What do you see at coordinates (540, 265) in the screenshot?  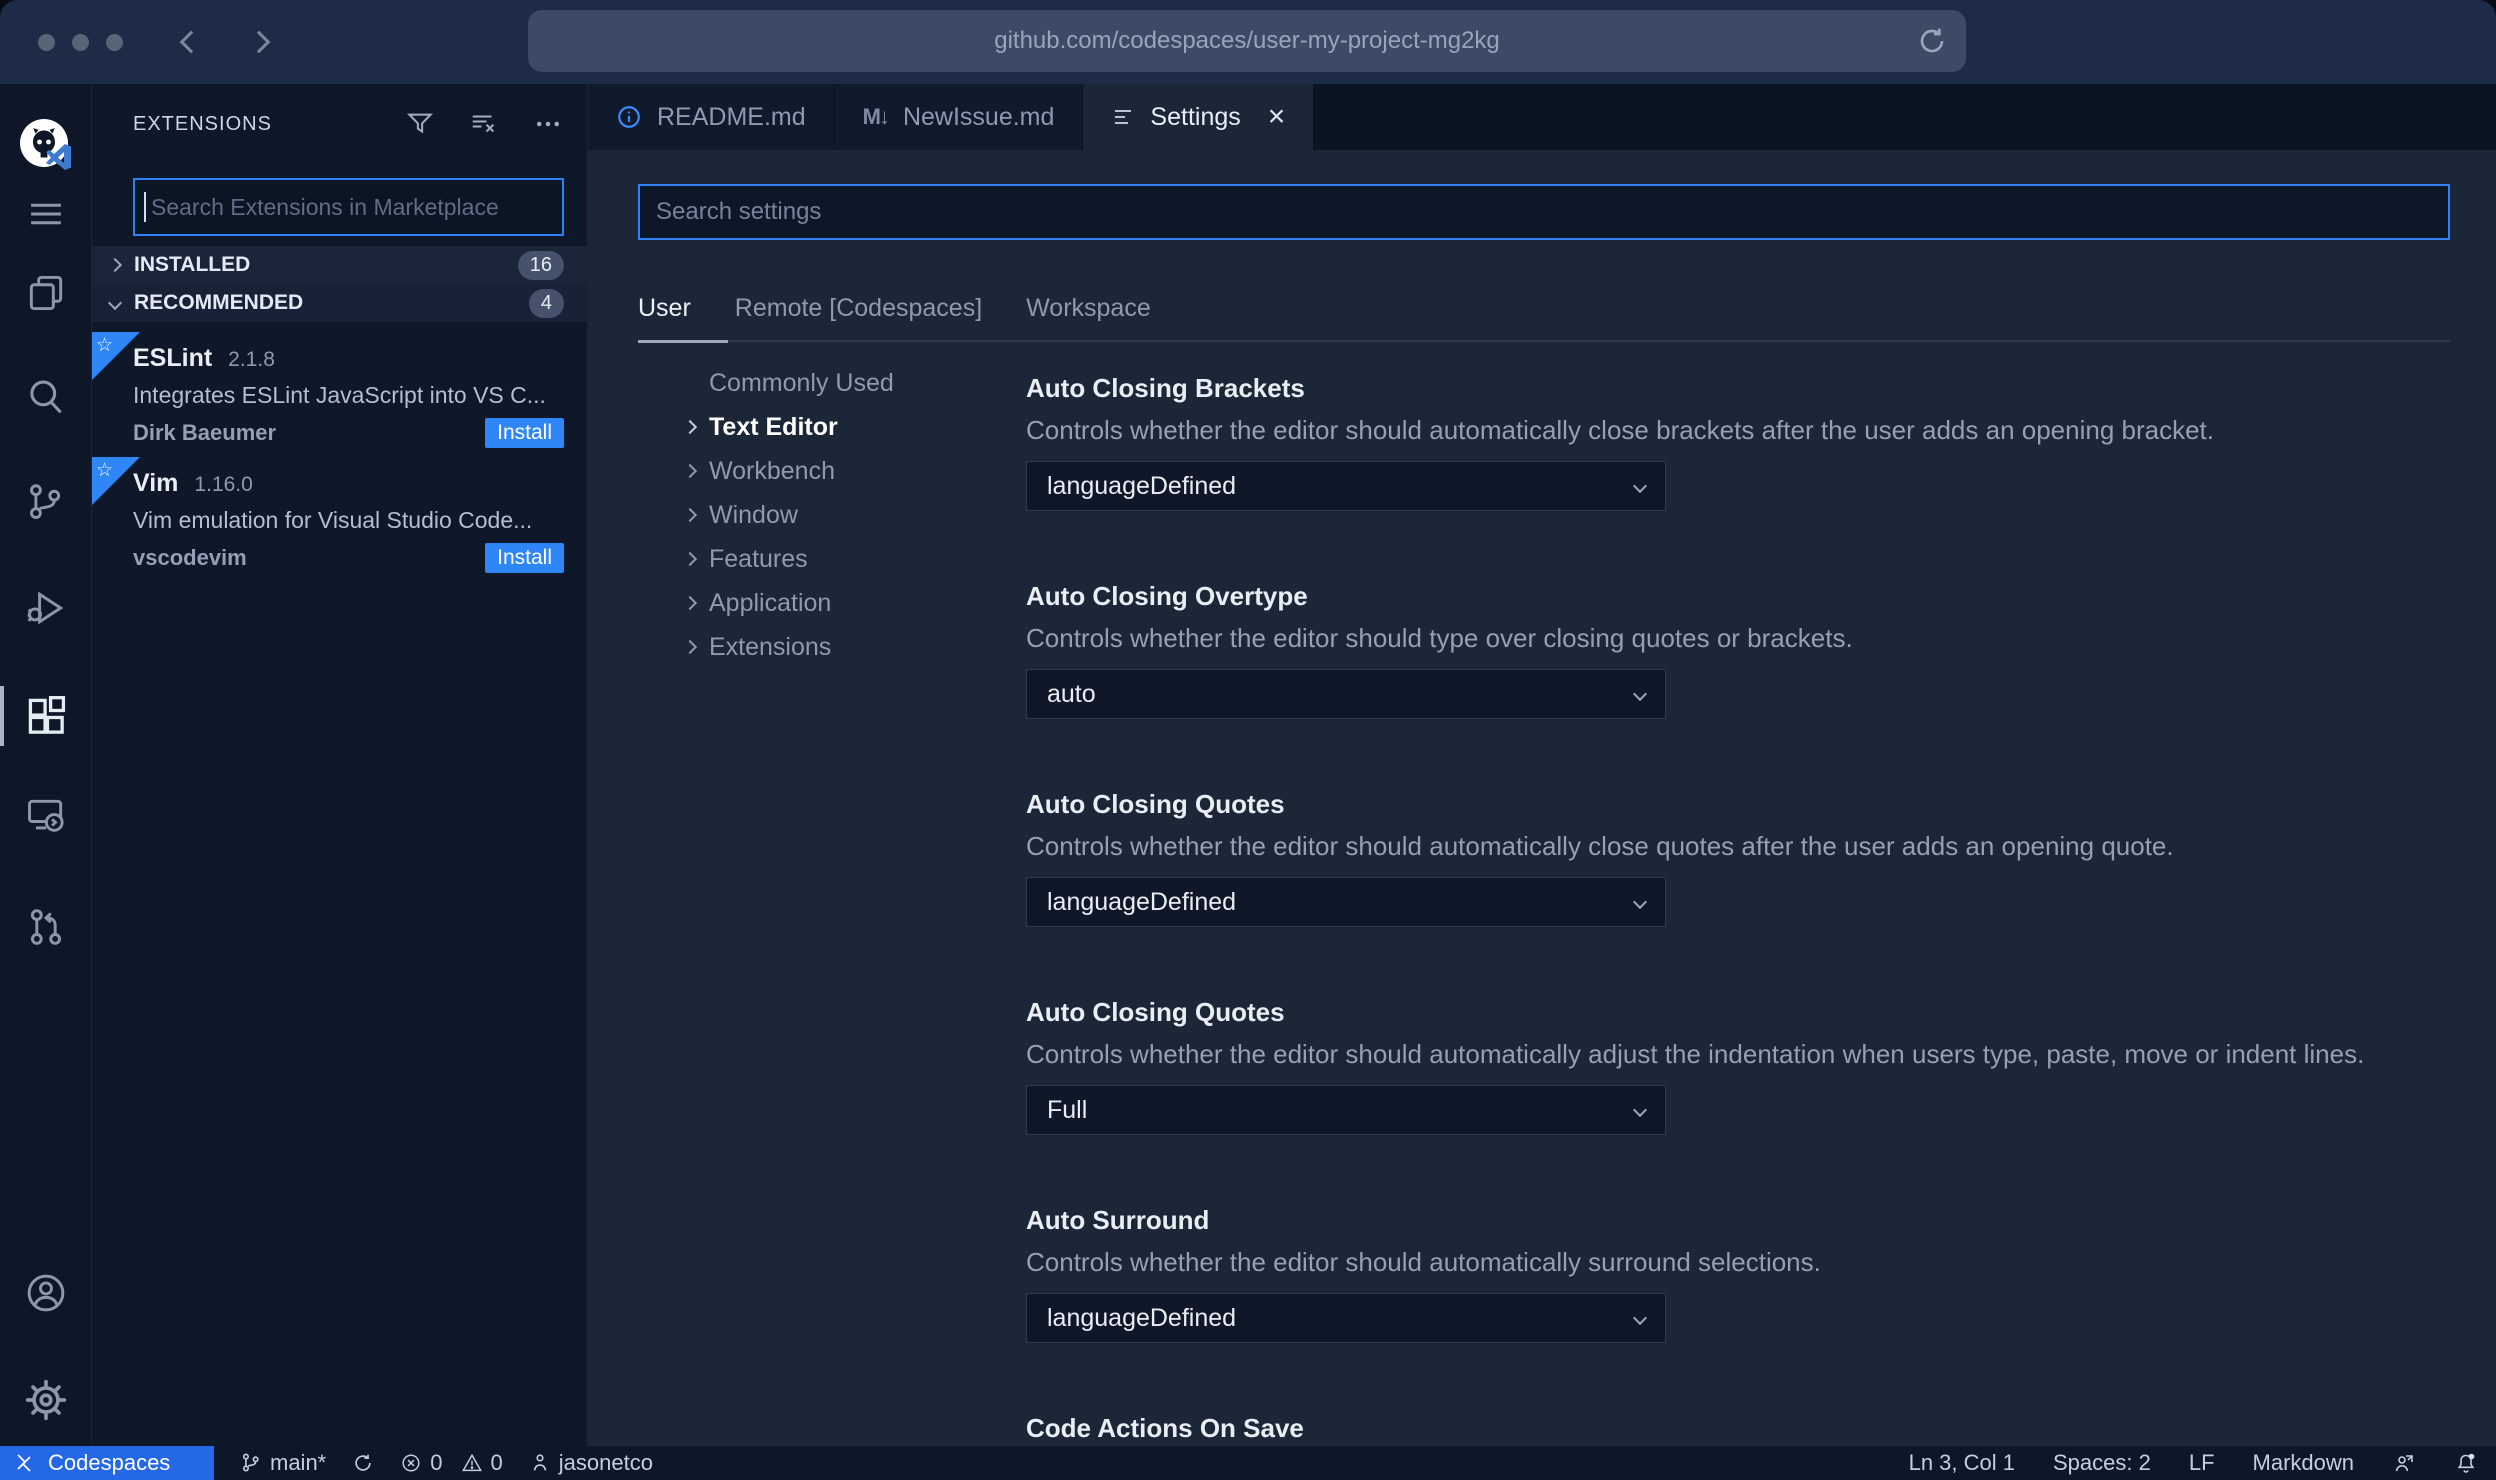 I see `installed-count-badge: 16` at bounding box center [540, 265].